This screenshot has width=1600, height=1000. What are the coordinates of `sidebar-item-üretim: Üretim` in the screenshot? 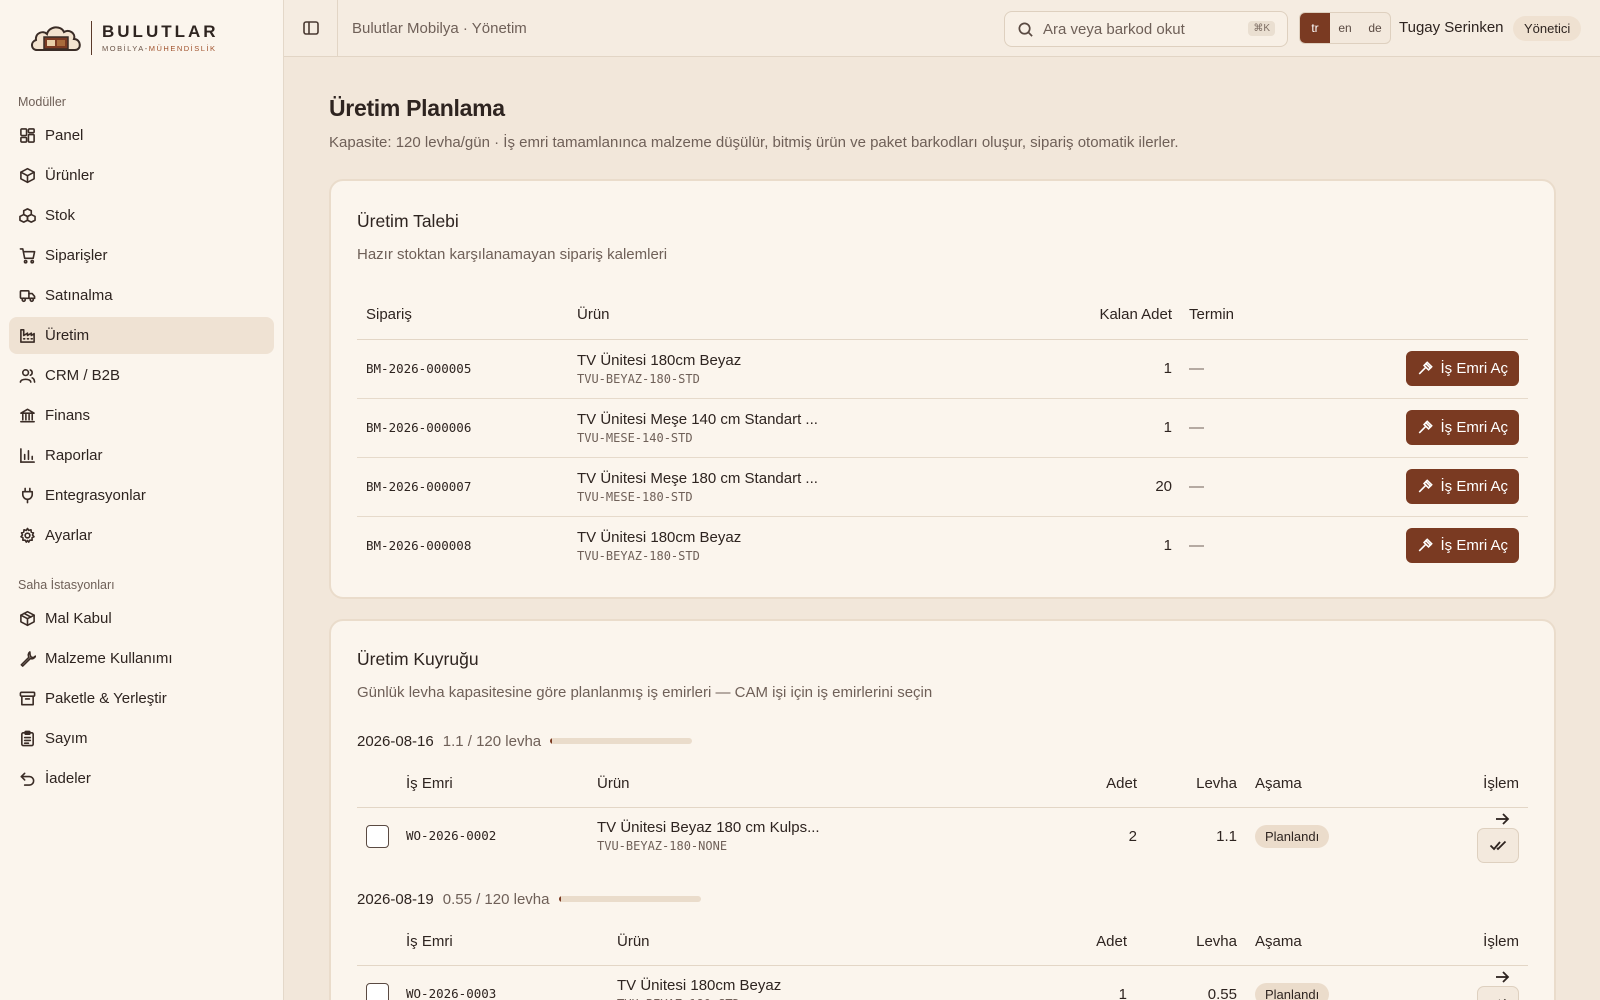 It's located at (141, 335).